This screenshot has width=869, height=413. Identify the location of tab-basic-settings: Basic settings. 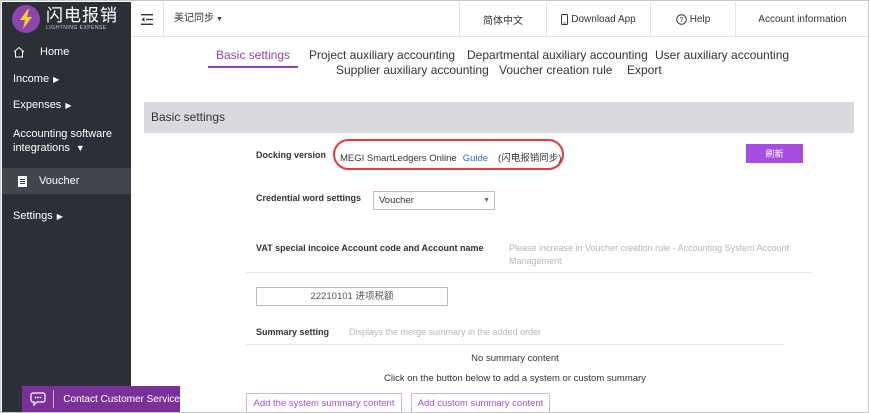
(253, 58).